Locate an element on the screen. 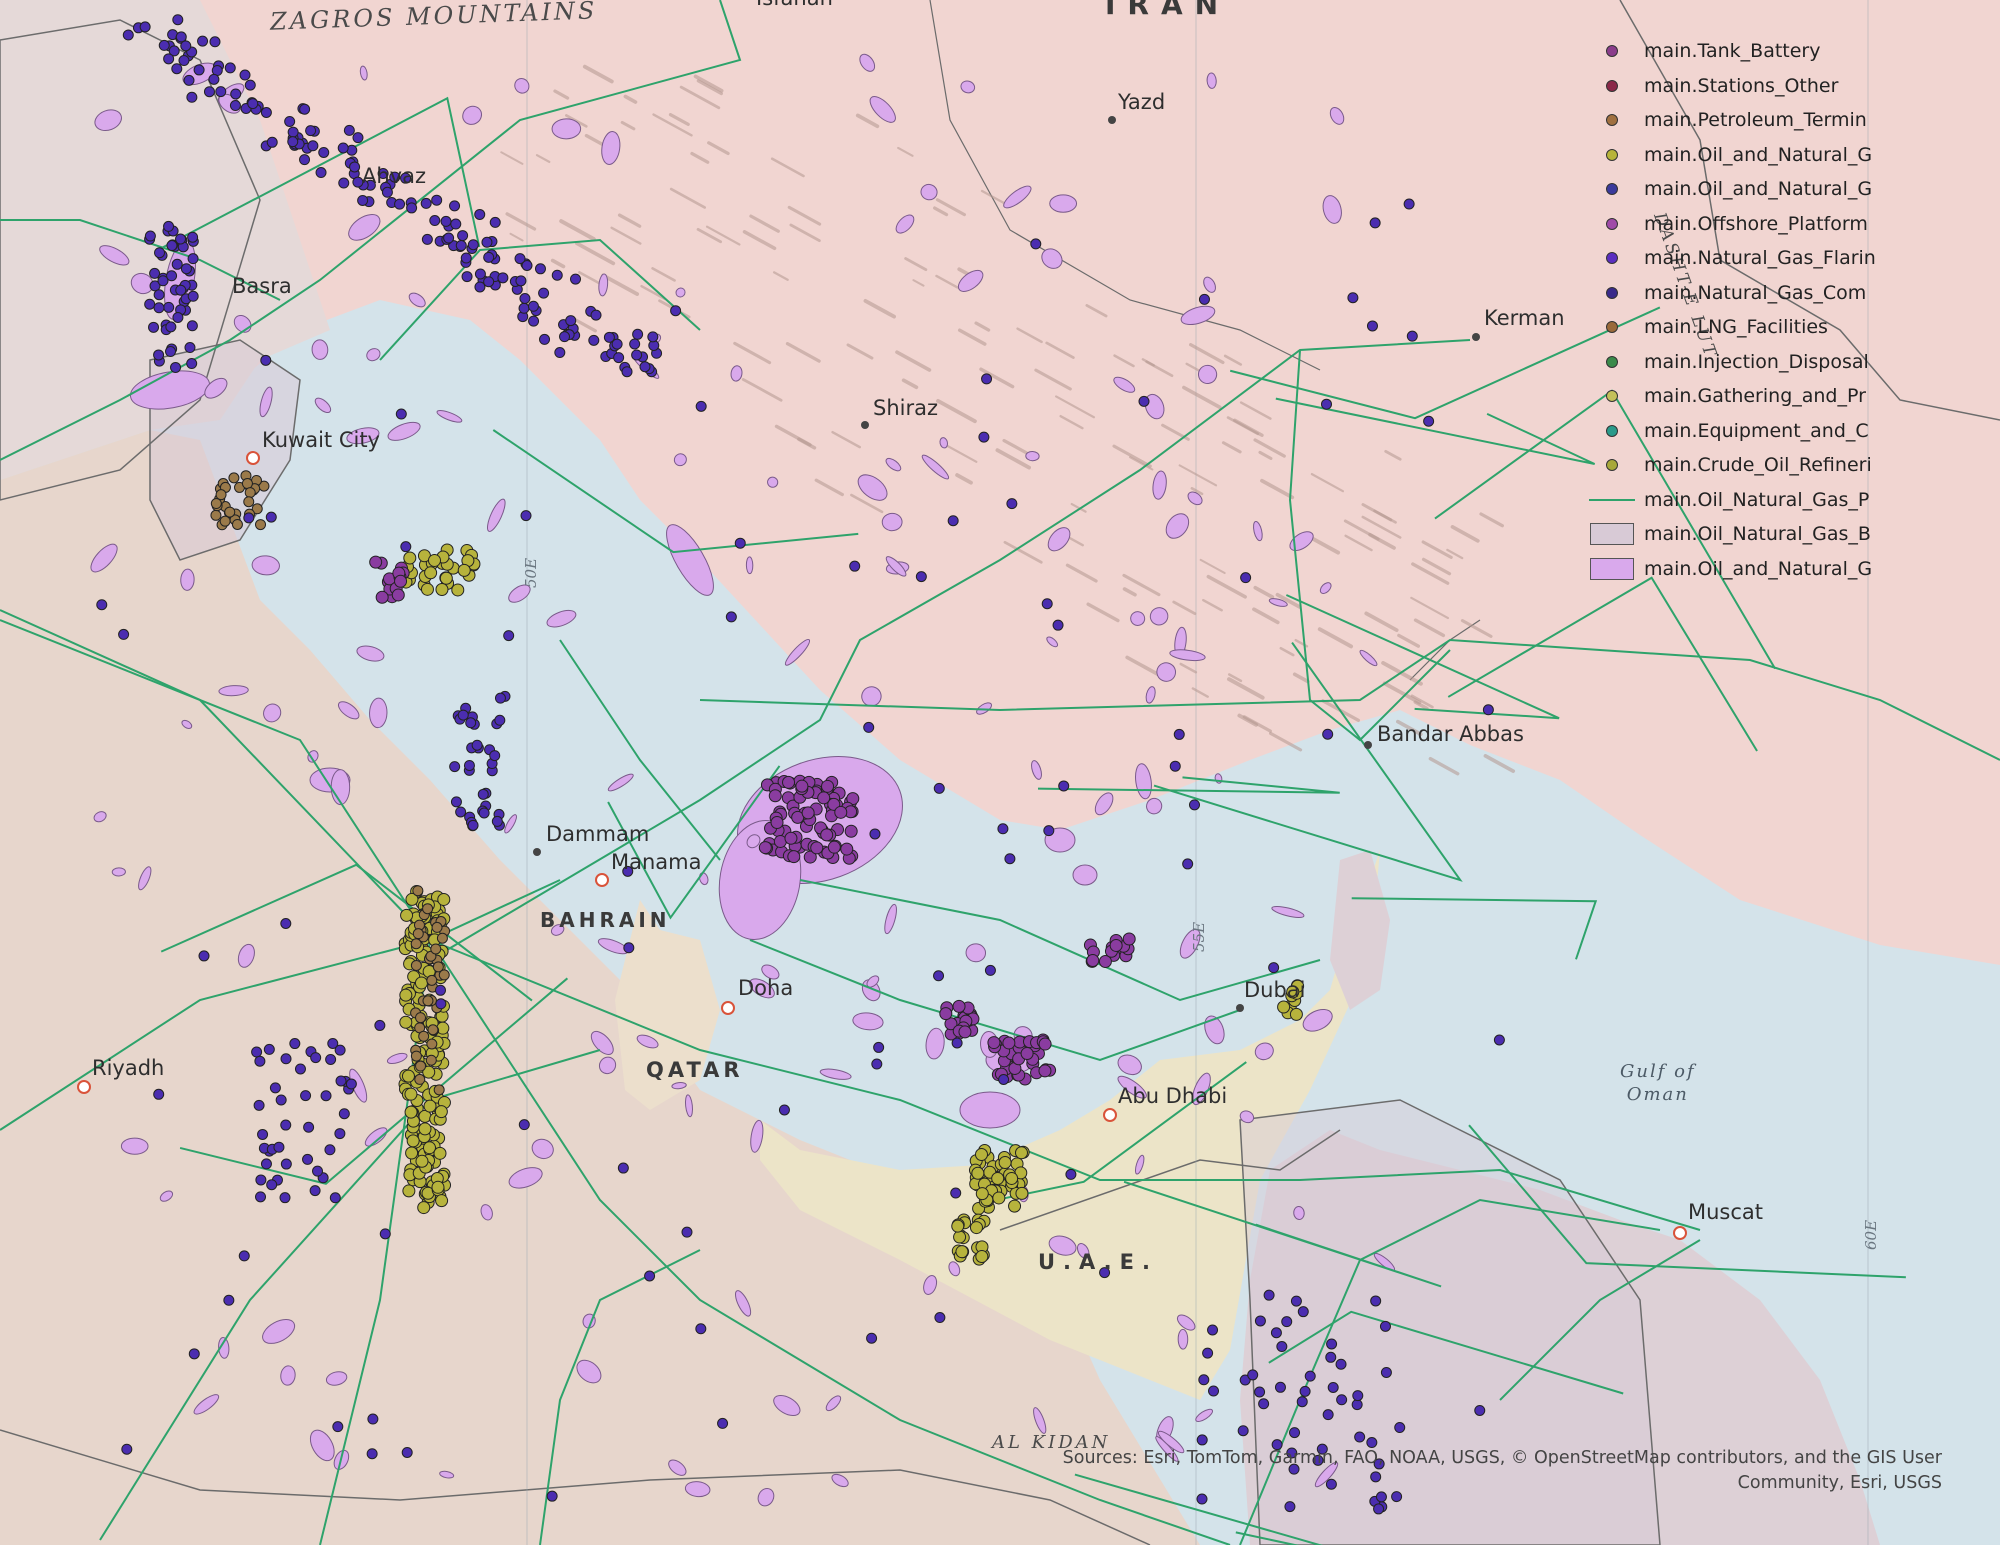 The width and height of the screenshot is (2000, 1545). label-gulf-of-oman: Gulf of Oman is located at coordinates (1658, 1083).